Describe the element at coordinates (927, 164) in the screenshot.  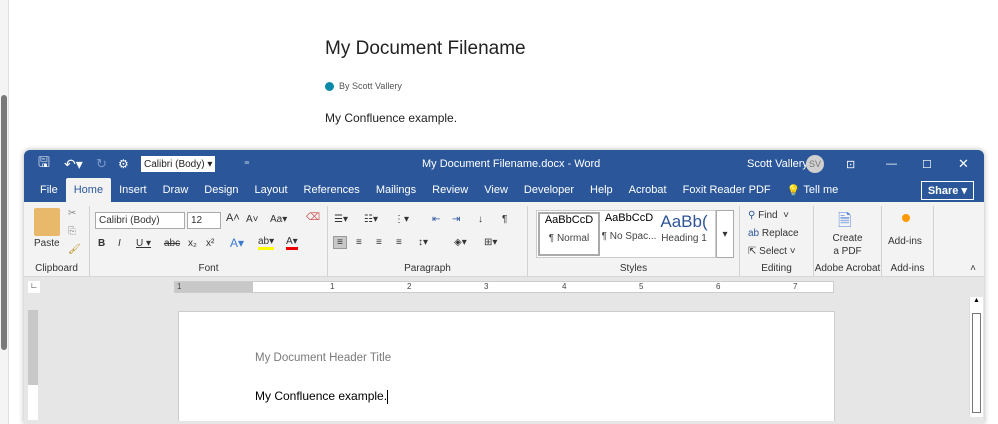
I see `maximize-icon: ☐` at that location.